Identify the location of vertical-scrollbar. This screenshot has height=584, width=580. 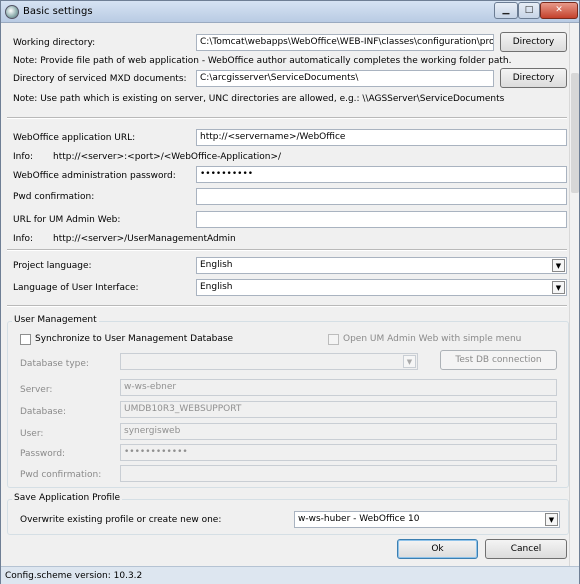
(574, 295).